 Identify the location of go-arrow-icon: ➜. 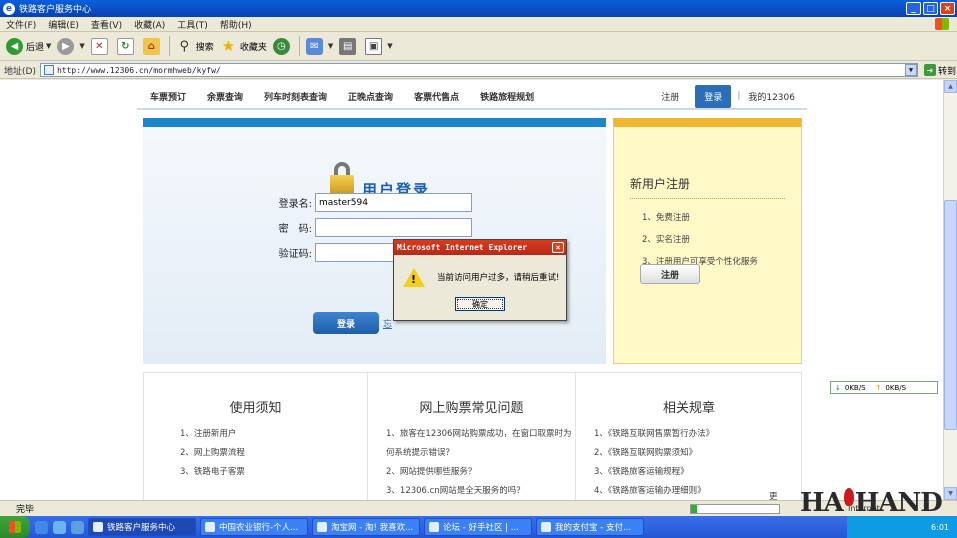
(929, 70).